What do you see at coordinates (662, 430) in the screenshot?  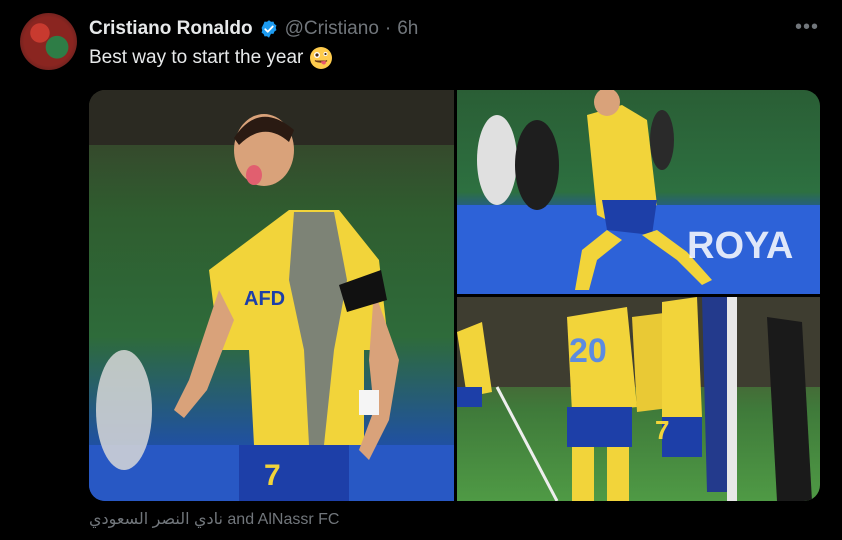 I see `jersey-number-right: 7` at bounding box center [662, 430].